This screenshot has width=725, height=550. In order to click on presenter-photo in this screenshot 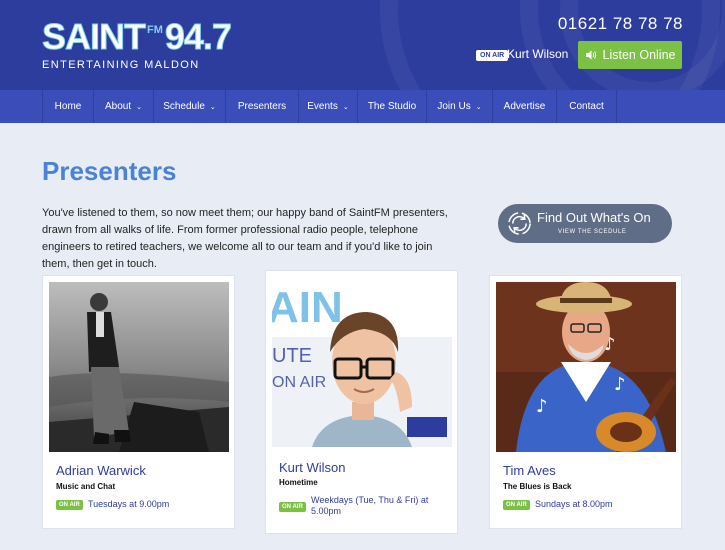, I will do `click(139, 367)`.